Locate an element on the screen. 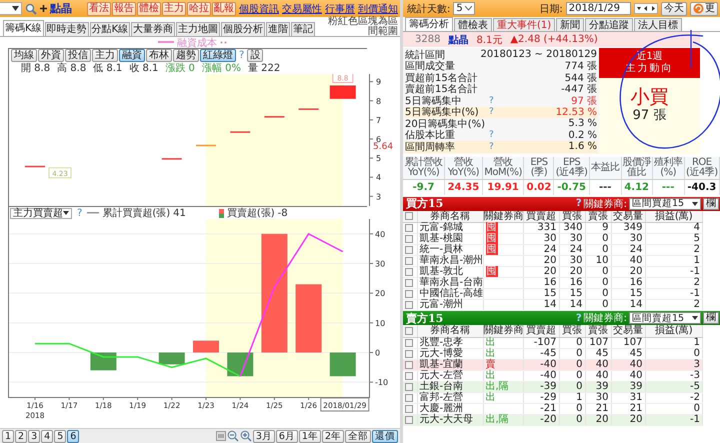 Image resolution: width=720 pixels, height=443 pixels. indicator-button: 主力 is located at coordinates (105, 55).